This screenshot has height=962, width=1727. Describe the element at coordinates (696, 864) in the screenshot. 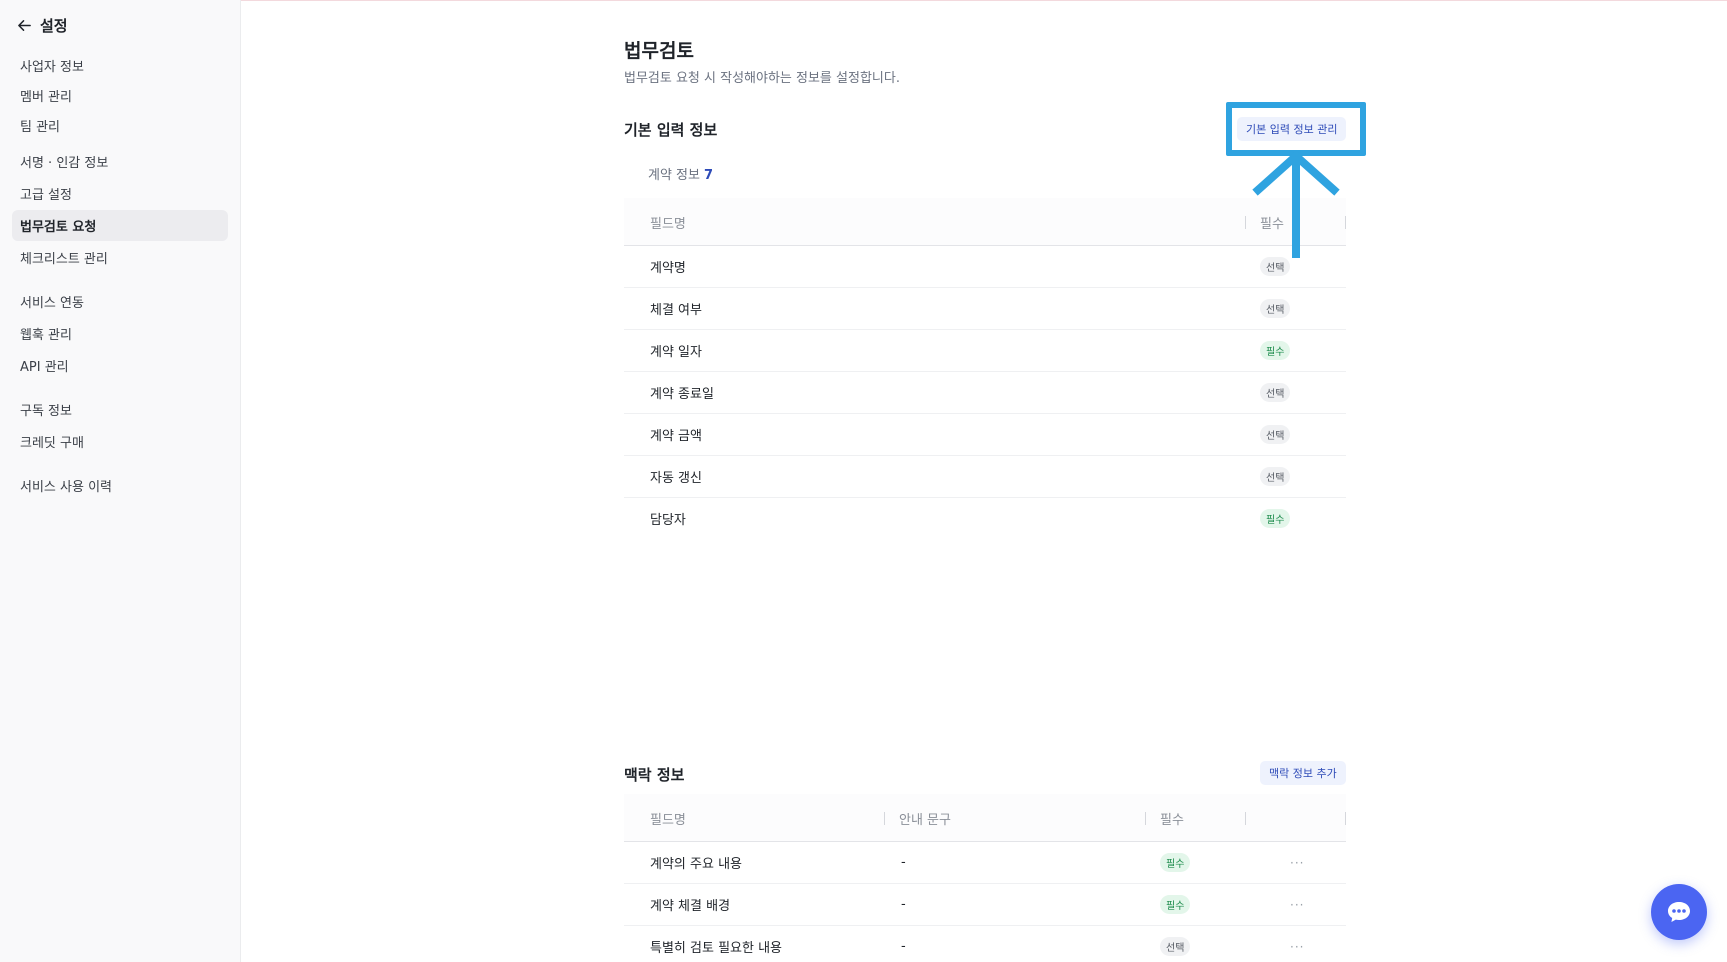

I see `field-name: 계약의 주요 내용` at that location.